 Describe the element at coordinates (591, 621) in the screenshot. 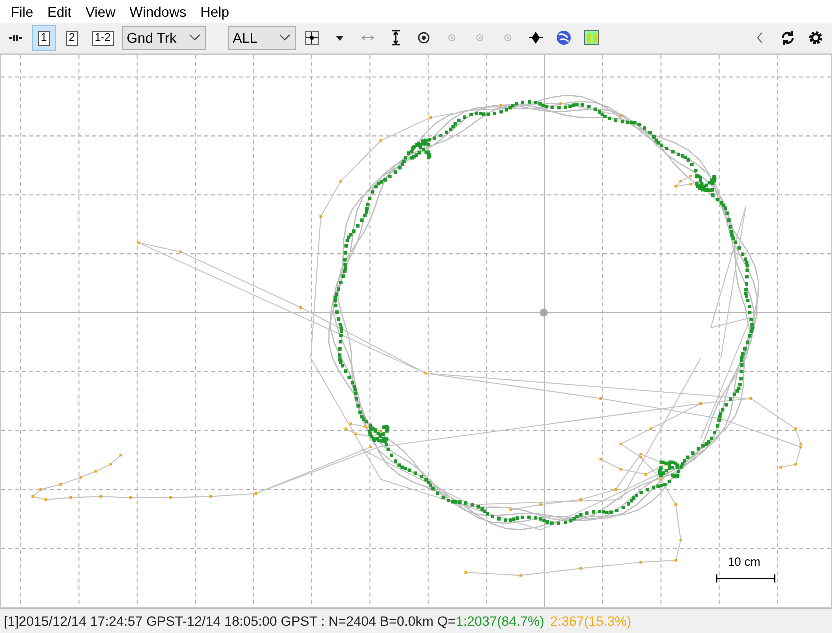

I see `quality-count: 2:367(15.3%)` at that location.